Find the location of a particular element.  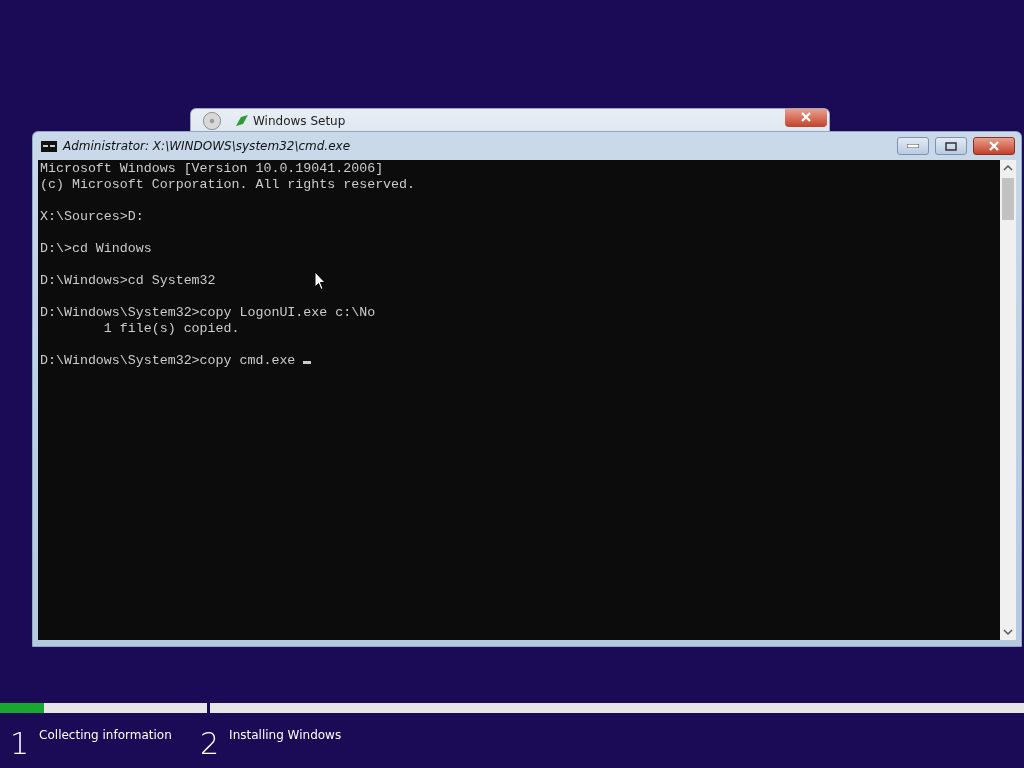

scrollbar is located at coordinates (1008, 400).